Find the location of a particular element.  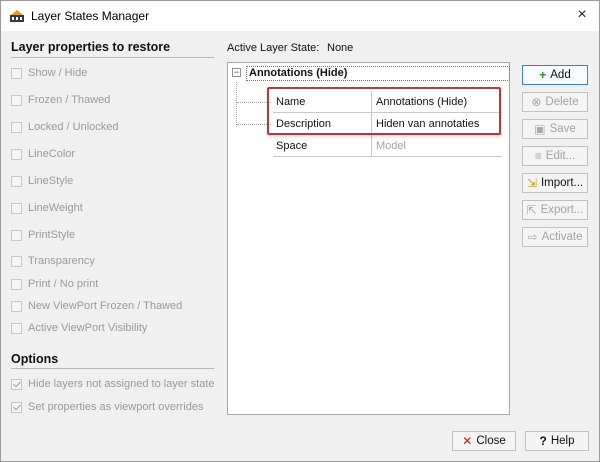

highlight-frame is located at coordinates (384, 111).